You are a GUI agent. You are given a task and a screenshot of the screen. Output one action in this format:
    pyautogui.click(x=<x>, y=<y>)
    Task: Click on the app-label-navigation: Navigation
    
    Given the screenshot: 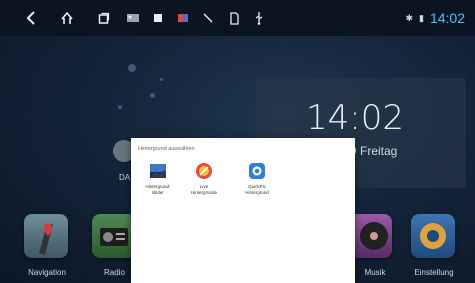 What is the action you would take?
    pyautogui.click(x=47, y=272)
    